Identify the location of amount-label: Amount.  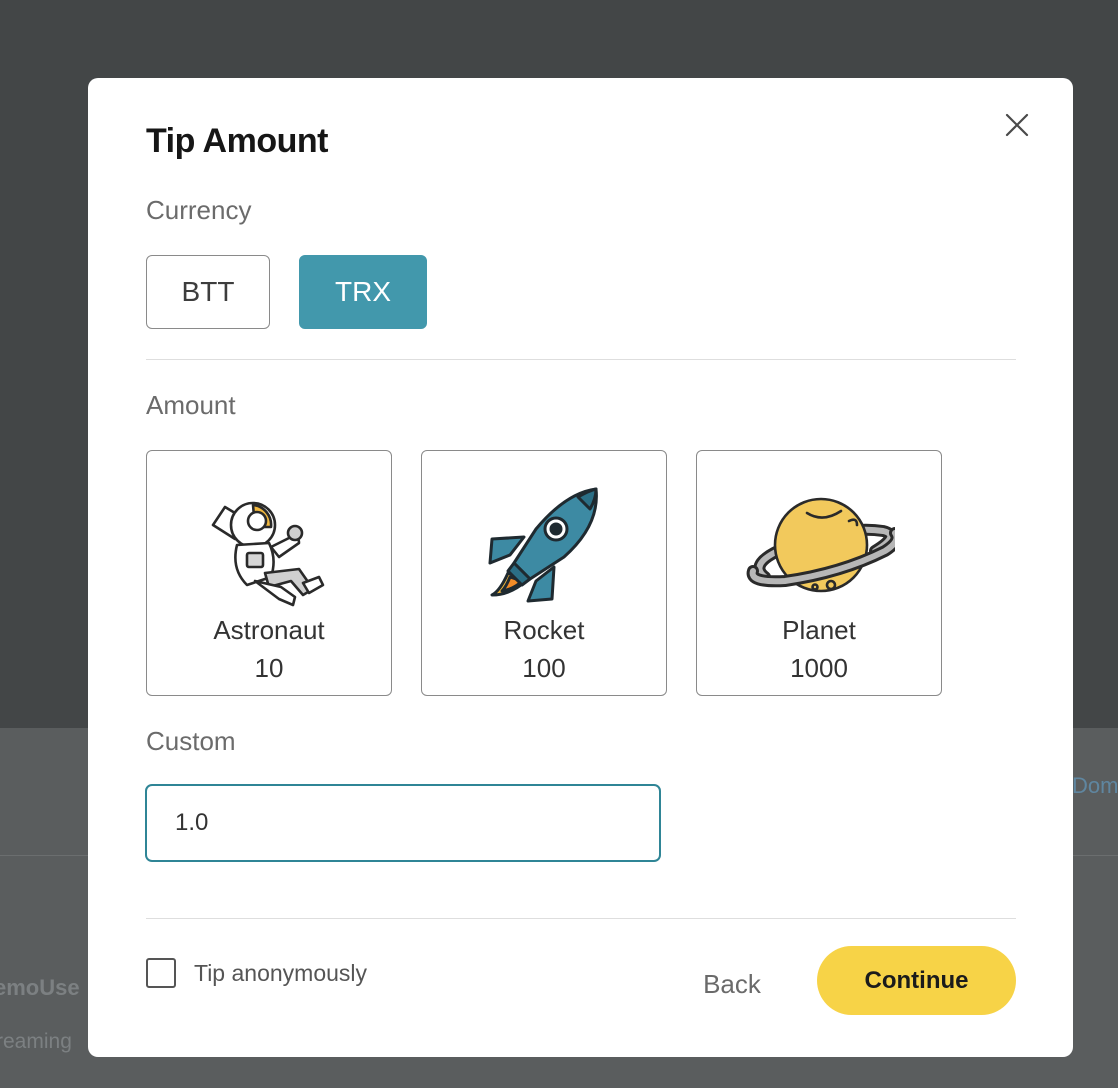
(191, 405).